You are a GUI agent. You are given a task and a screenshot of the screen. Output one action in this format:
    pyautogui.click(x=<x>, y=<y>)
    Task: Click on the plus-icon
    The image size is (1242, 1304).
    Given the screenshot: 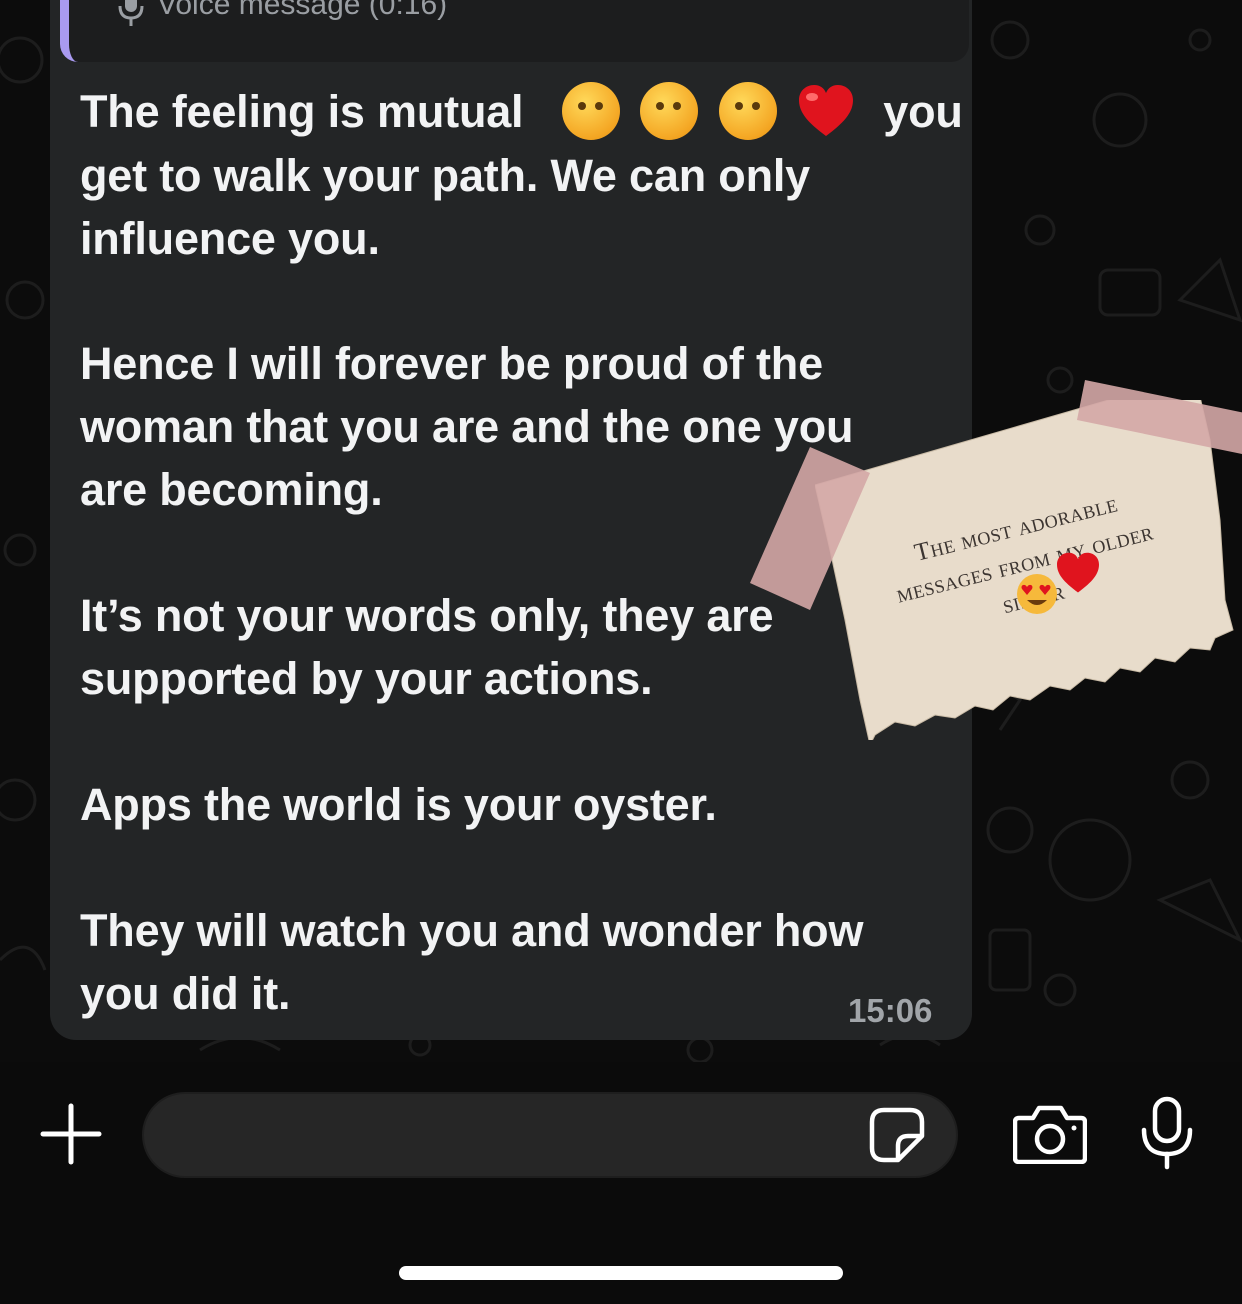 What is the action you would take?
    pyautogui.click(x=71, y=1134)
    